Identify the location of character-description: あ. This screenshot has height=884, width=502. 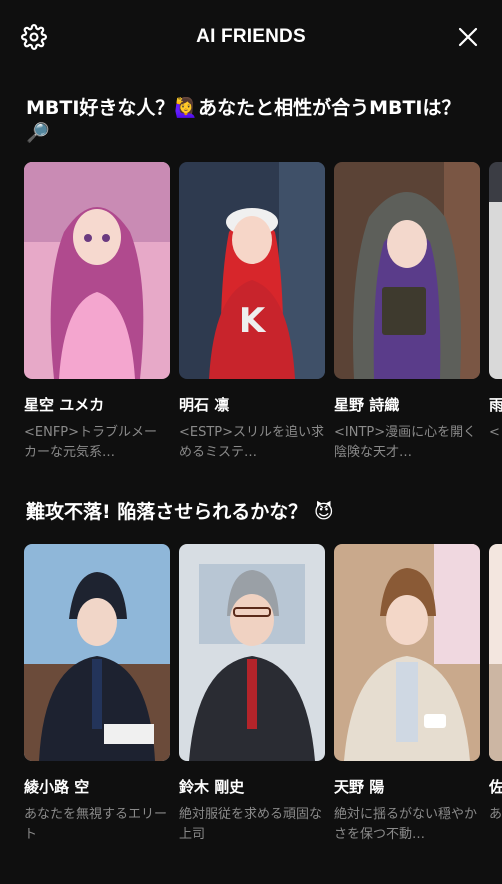
(495, 814).